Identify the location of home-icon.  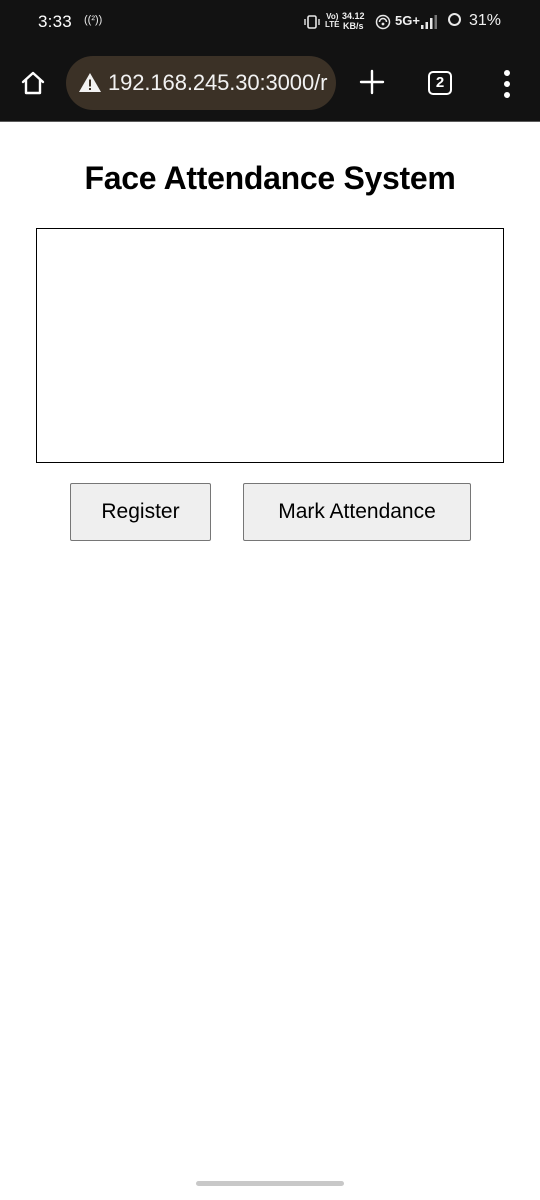
(33, 83).